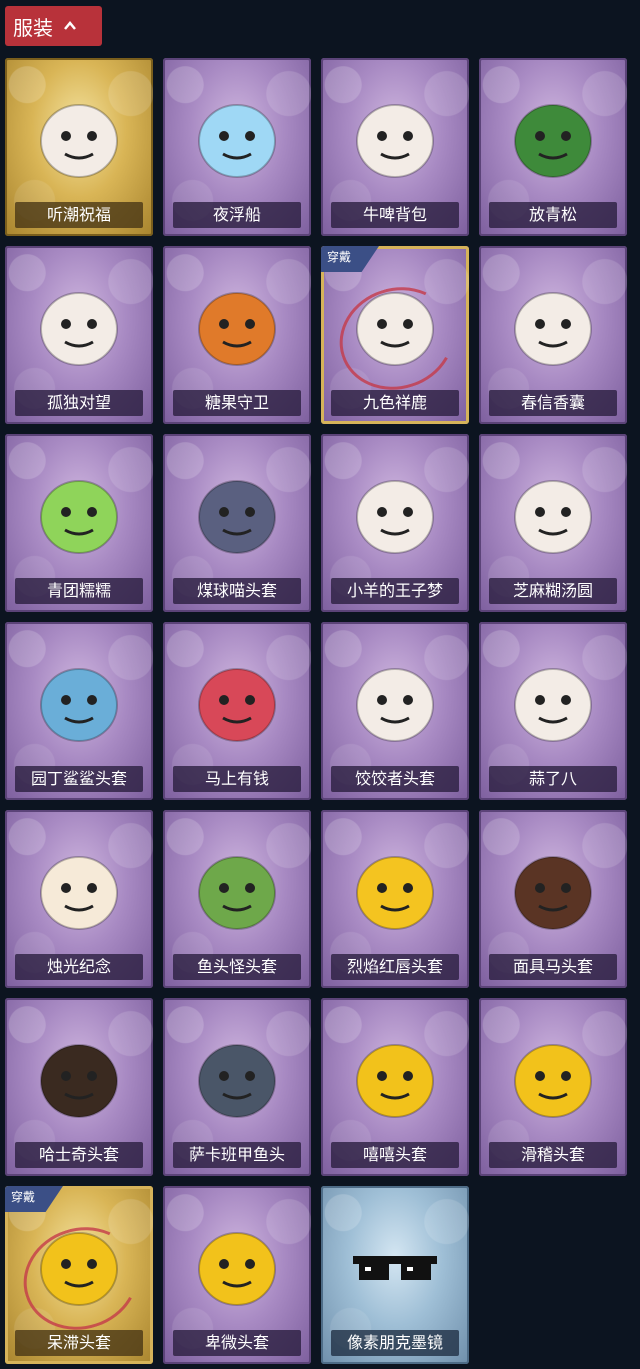 The image size is (640, 1369). I want to click on costume-card: 面具马头套, so click(553, 899).